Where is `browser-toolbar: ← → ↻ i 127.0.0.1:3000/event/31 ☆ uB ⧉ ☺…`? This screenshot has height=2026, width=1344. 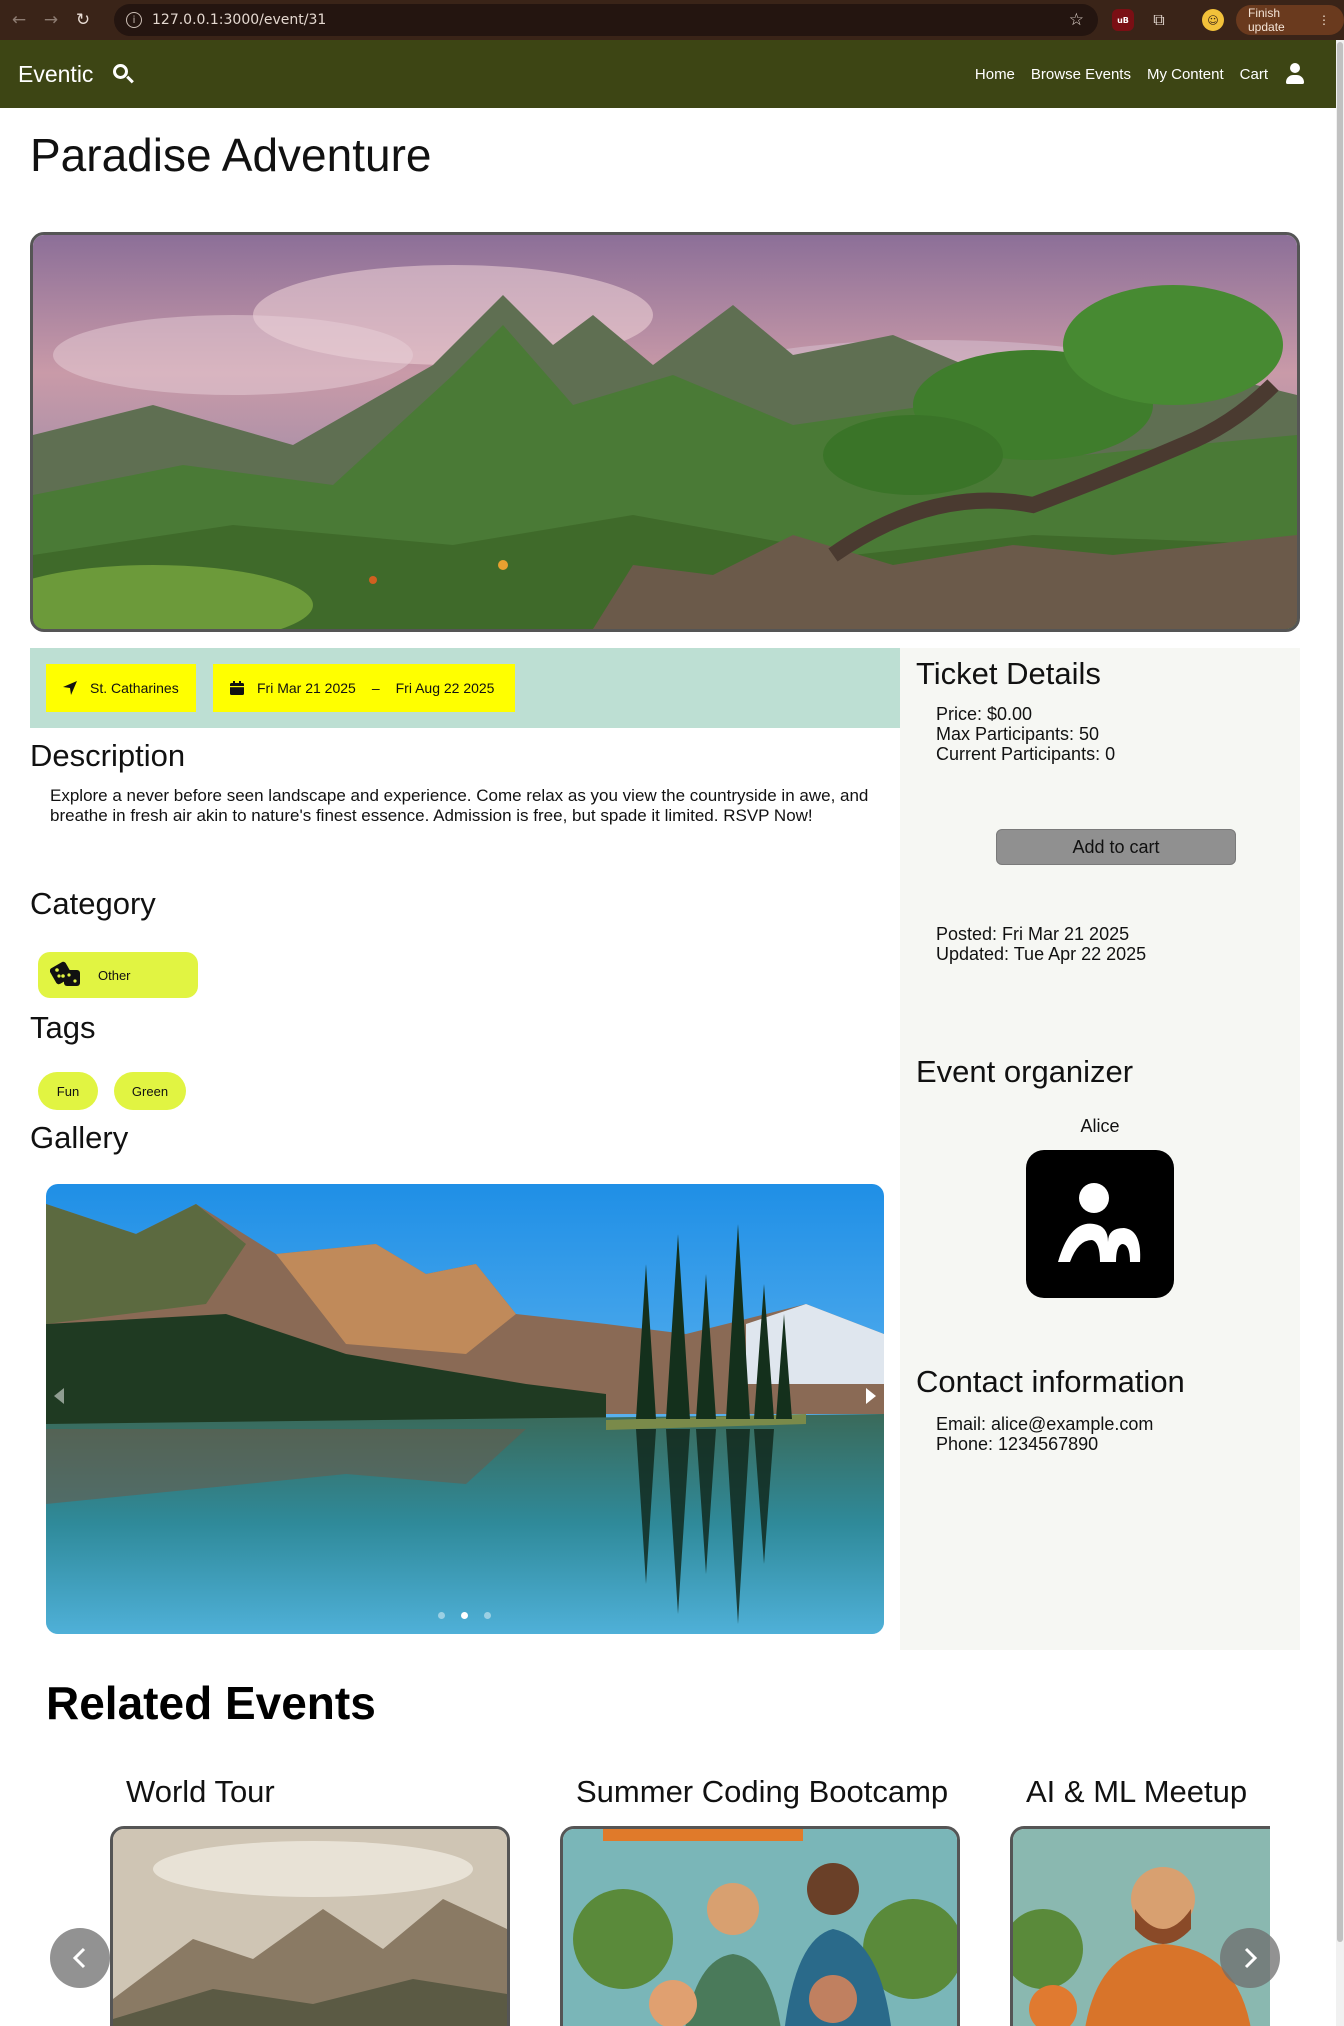
browser-toolbar: ← → ↻ i 127.0.0.1:3000/event/31 ☆ uB ⧉ ☺… is located at coordinates (672, 20).